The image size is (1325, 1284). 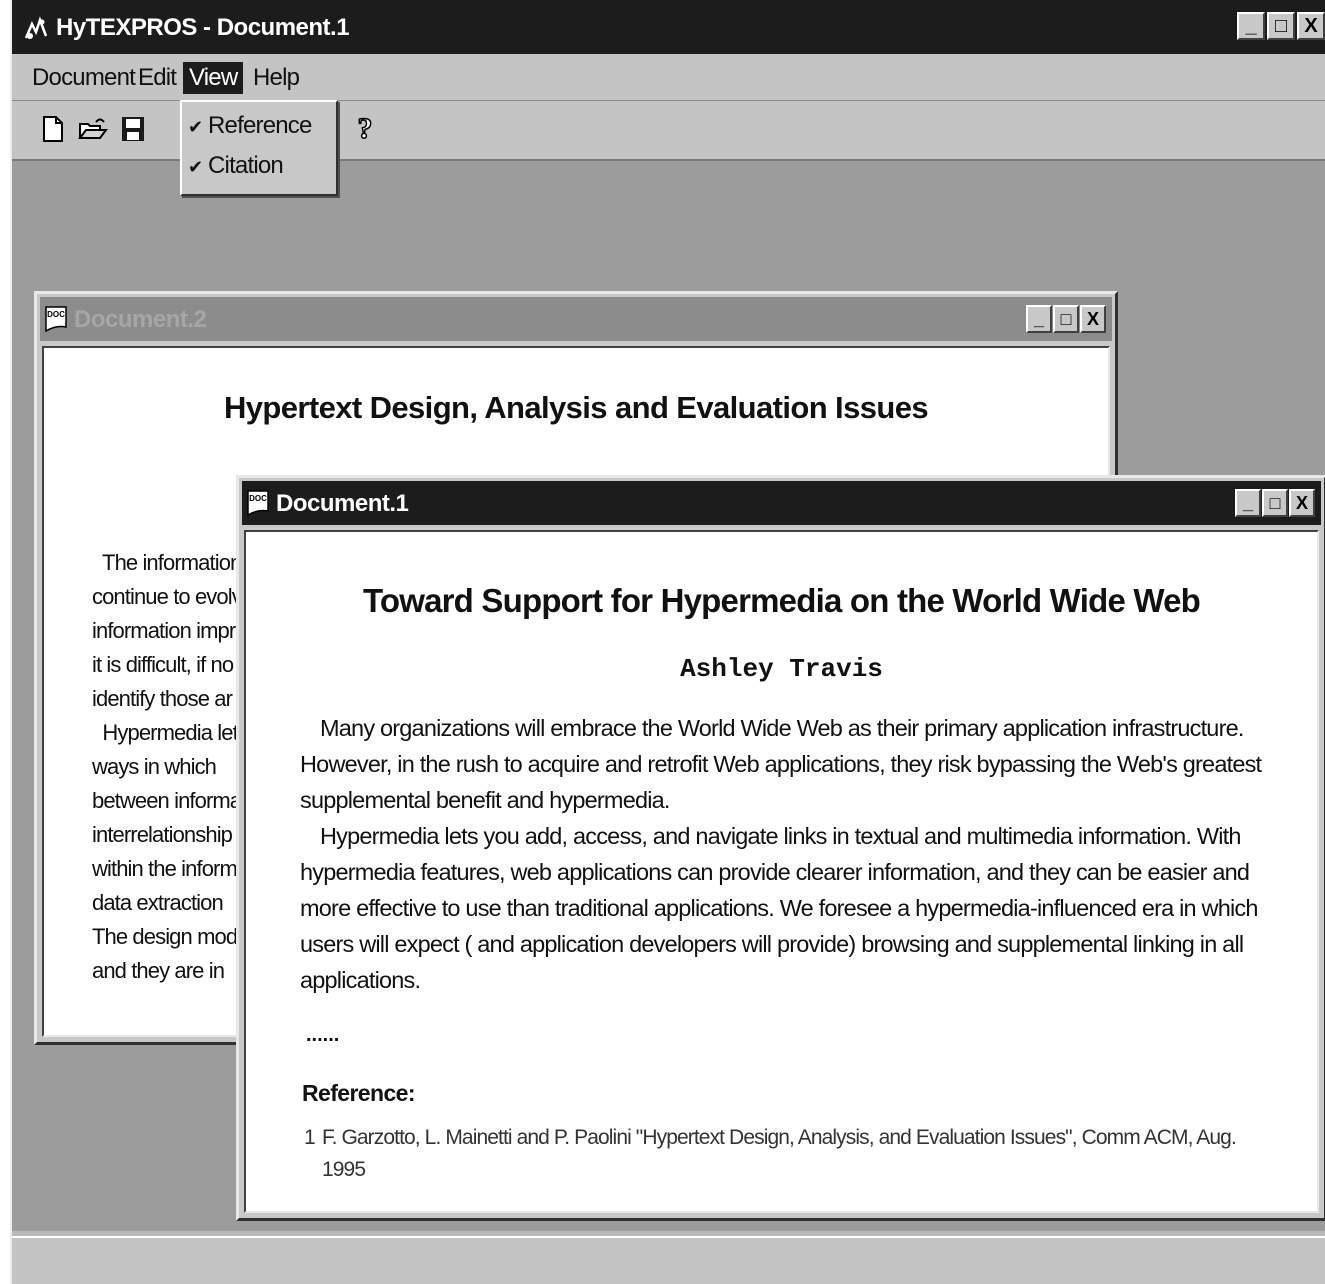 I want to click on app-title: HyTEXPROS - Document.1, so click(x=203, y=27).